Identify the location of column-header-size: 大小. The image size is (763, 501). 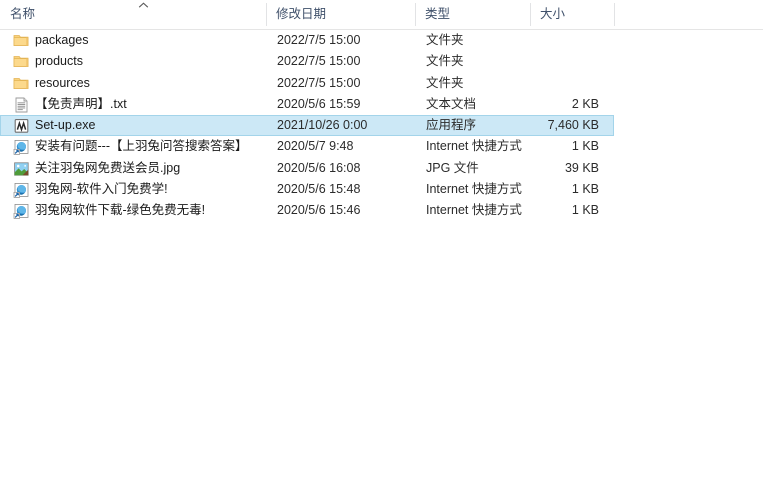
(572, 14).